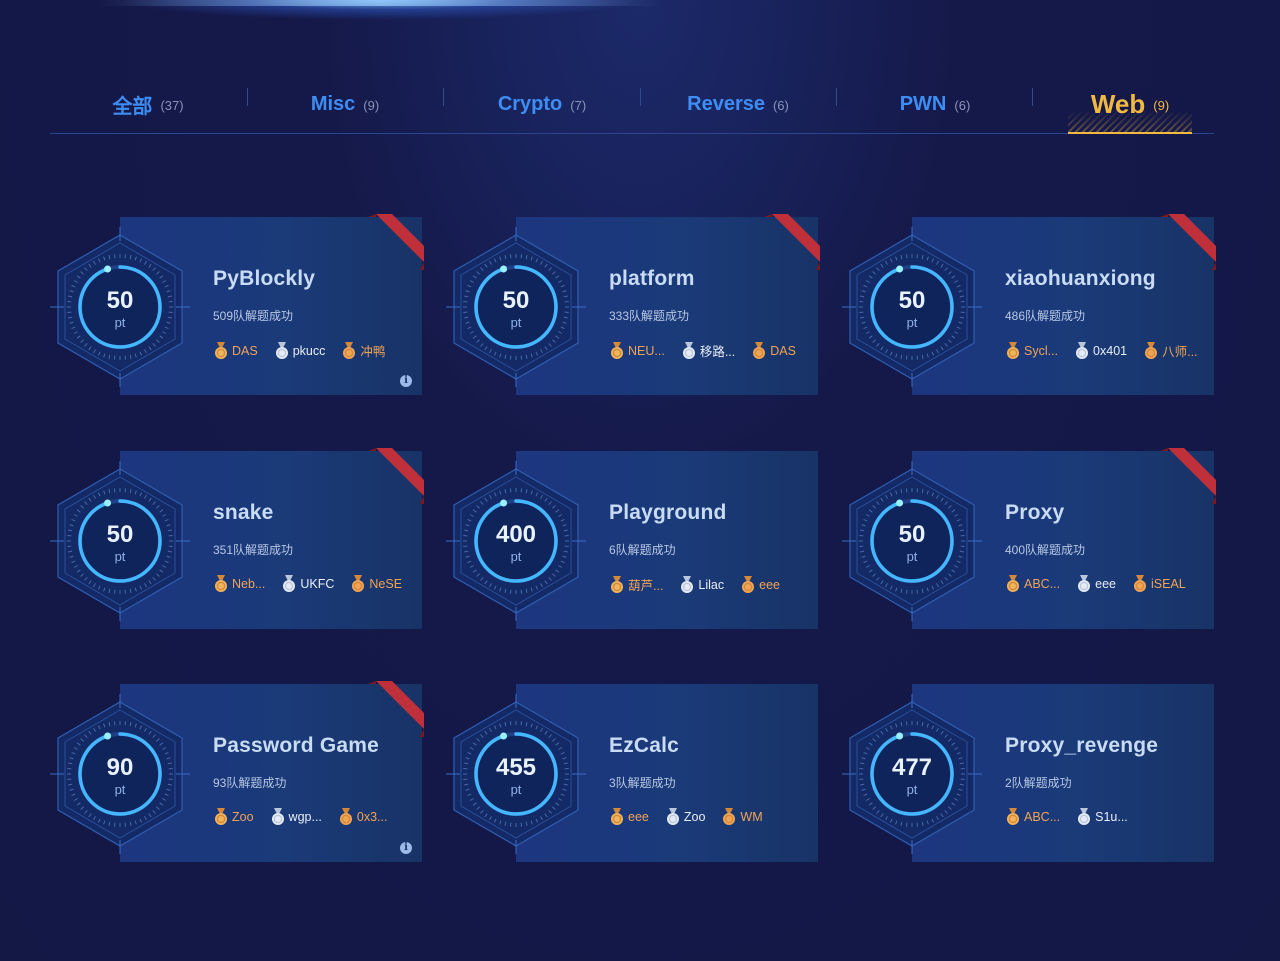 This screenshot has height=961, width=1280. Describe the element at coordinates (253, 550) in the screenshot. I see `solve-count: 351队解题成功` at that location.